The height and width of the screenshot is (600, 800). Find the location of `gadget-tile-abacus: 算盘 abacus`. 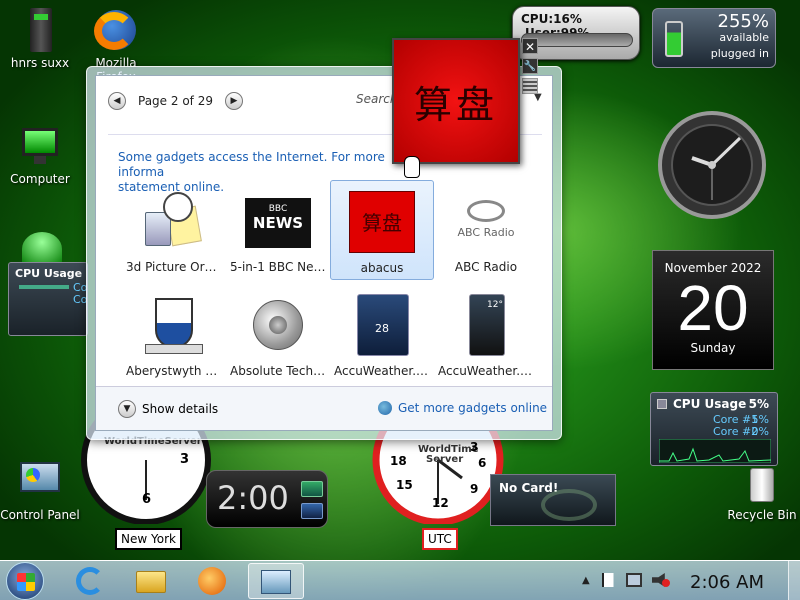

gadget-tile-abacus: 算盘 abacus is located at coordinates (382, 230).